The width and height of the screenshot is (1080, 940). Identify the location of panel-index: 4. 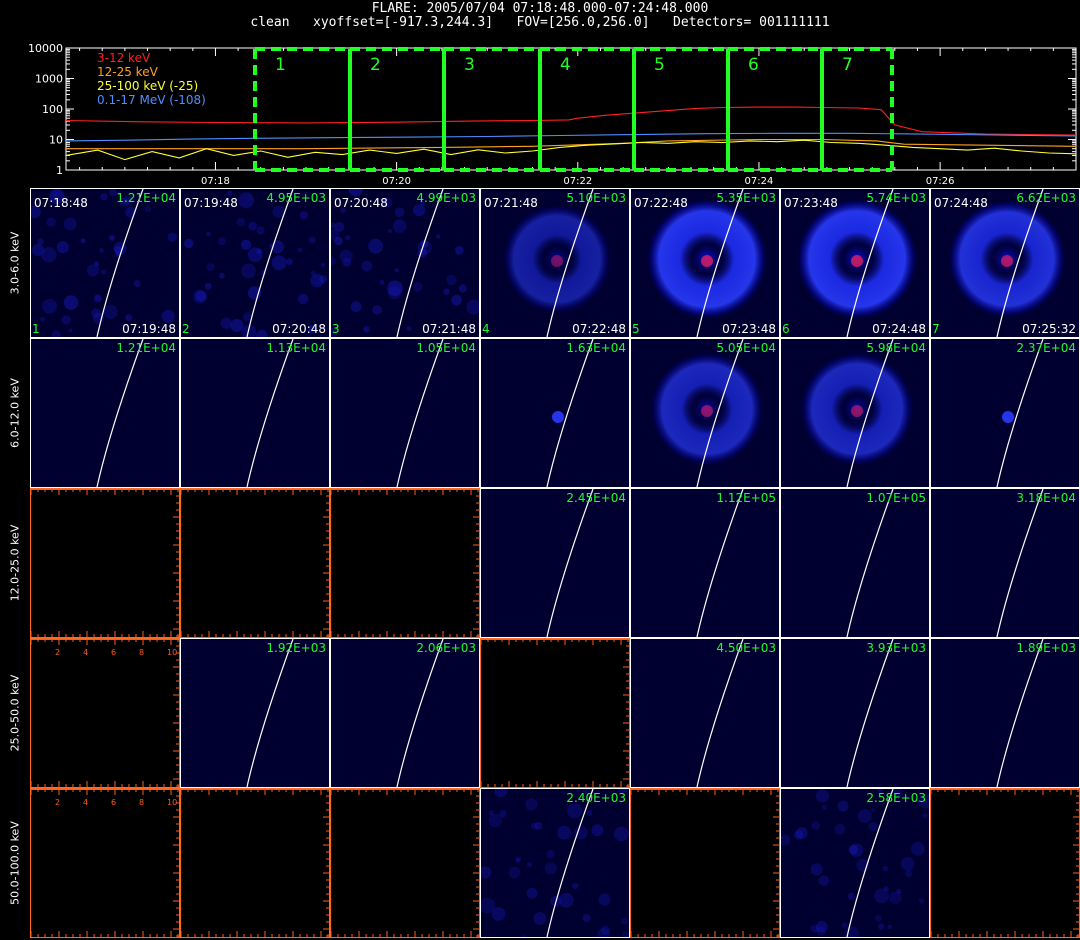
(486, 329).